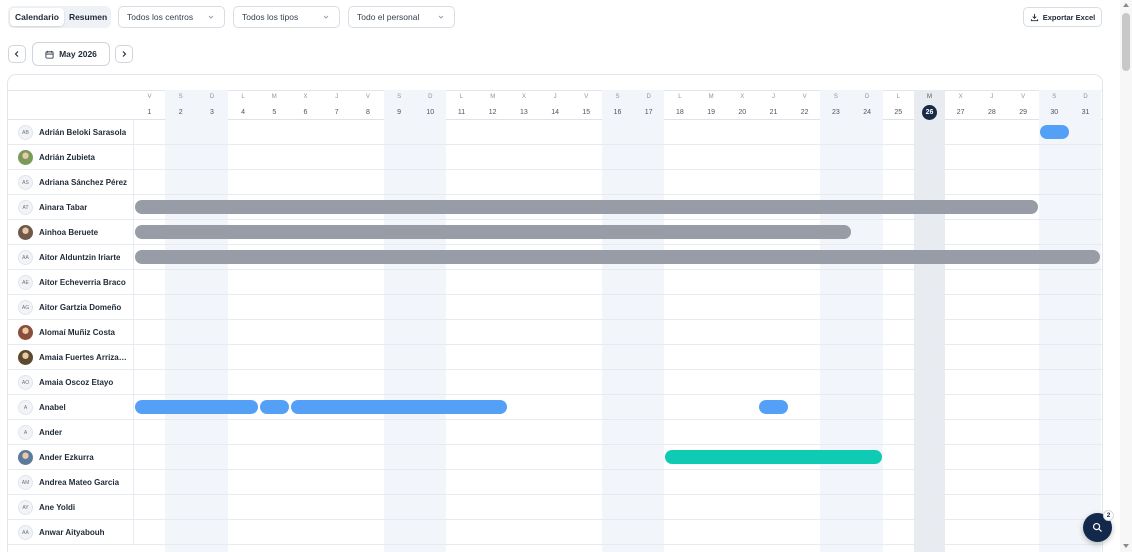  What do you see at coordinates (71, 357) in the screenshot?
I see `employee-name-cell: Amaia Fuertes Arrizabalaga` at bounding box center [71, 357].